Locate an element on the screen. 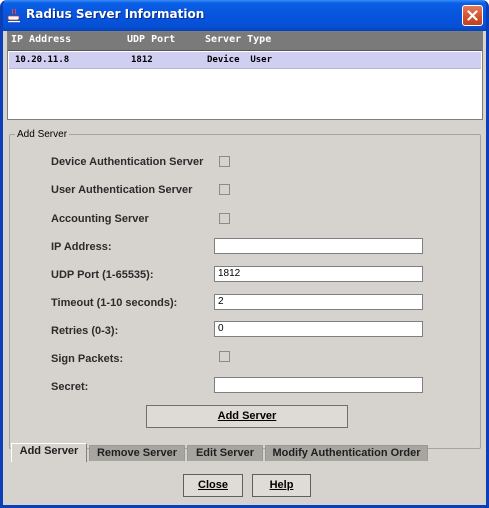 This screenshot has height=508, width=489. add-server-legend: Add Server is located at coordinates (42, 134).